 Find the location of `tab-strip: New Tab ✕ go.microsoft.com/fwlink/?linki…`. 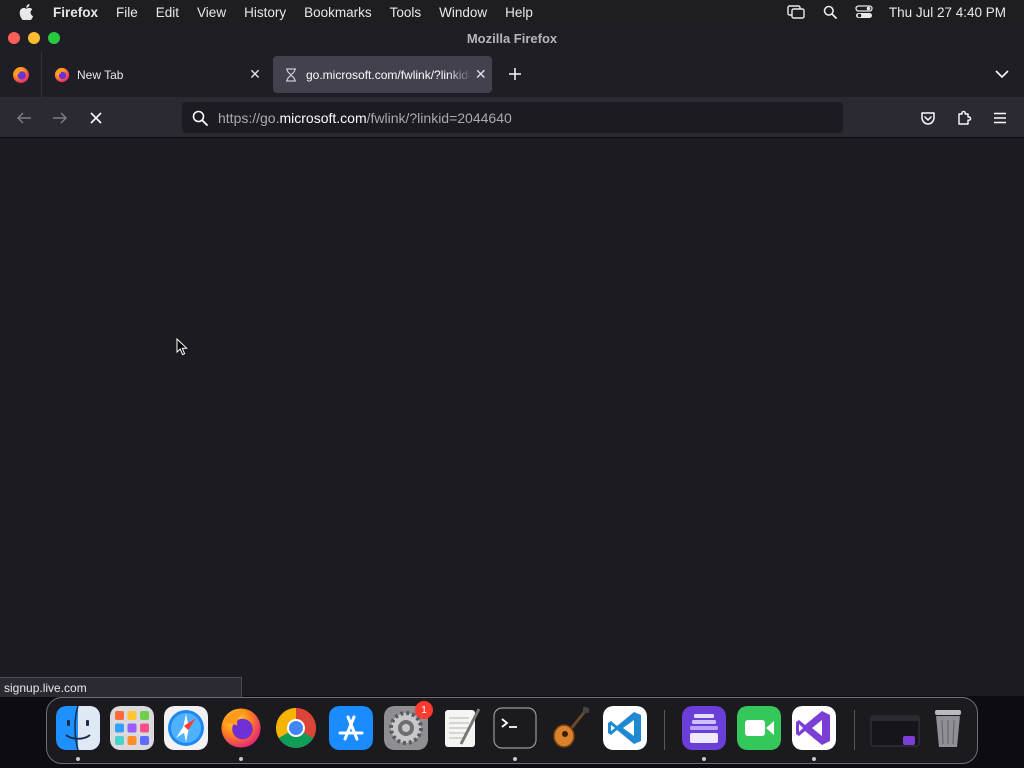

tab-strip: New Tab ✕ go.microsoft.com/fwlink/?linki… is located at coordinates (512, 74).